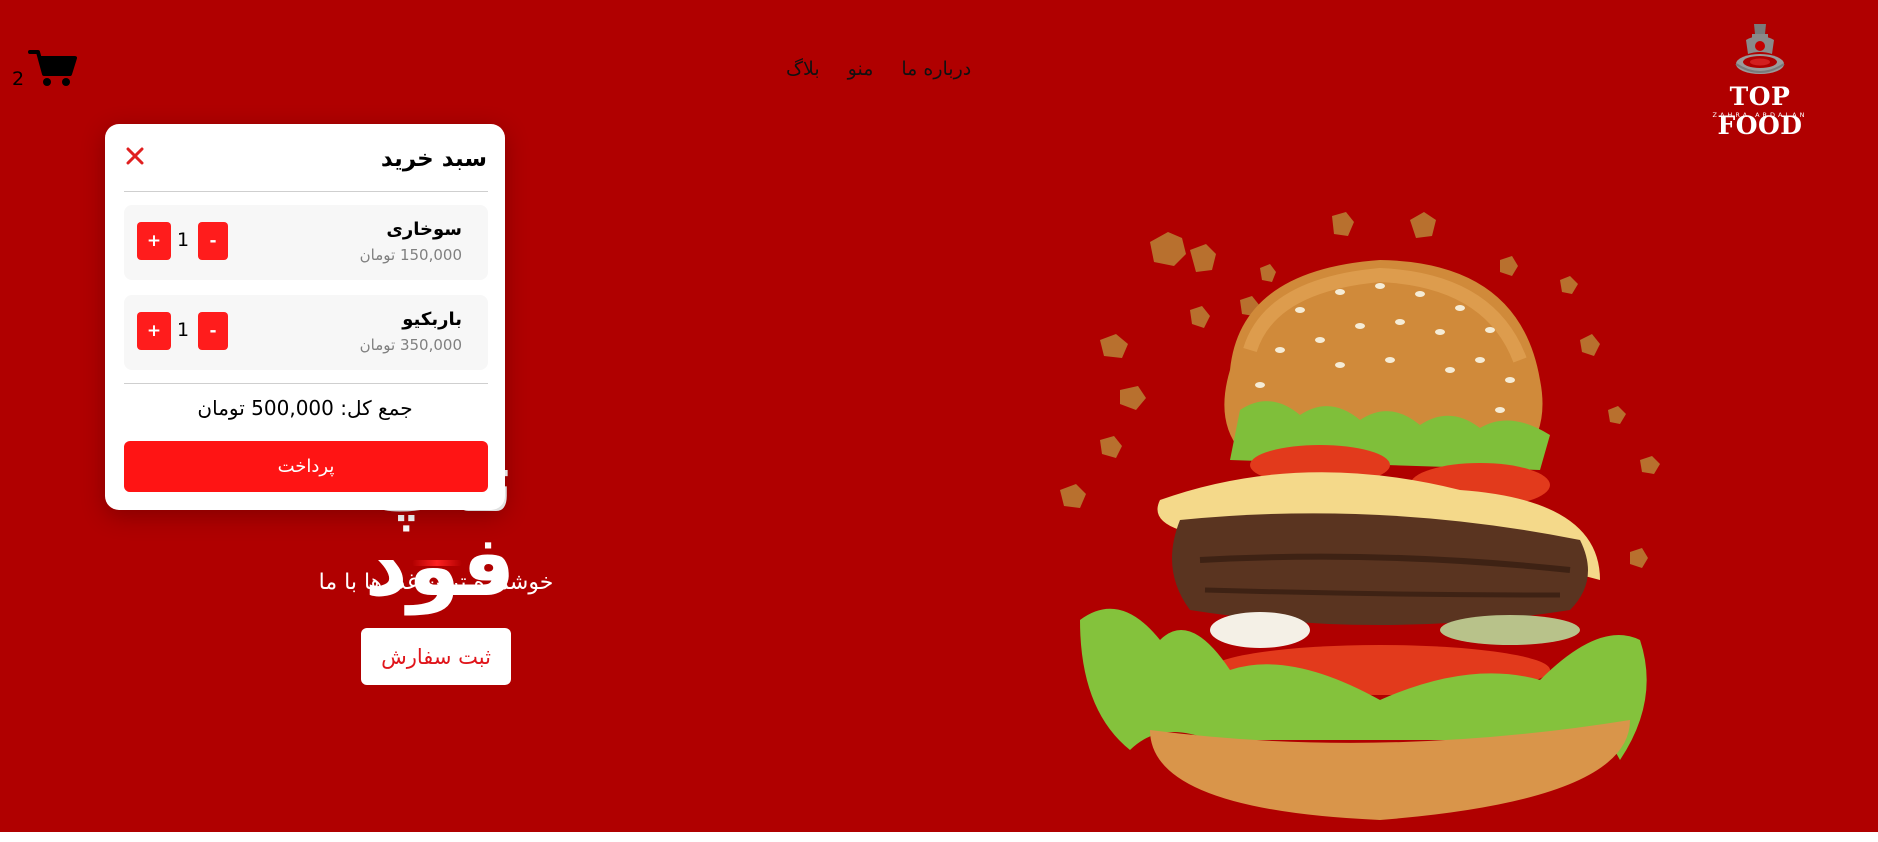 The width and height of the screenshot is (1878, 842). I want to click on order-button: ثبت سفارش, so click(436, 656).